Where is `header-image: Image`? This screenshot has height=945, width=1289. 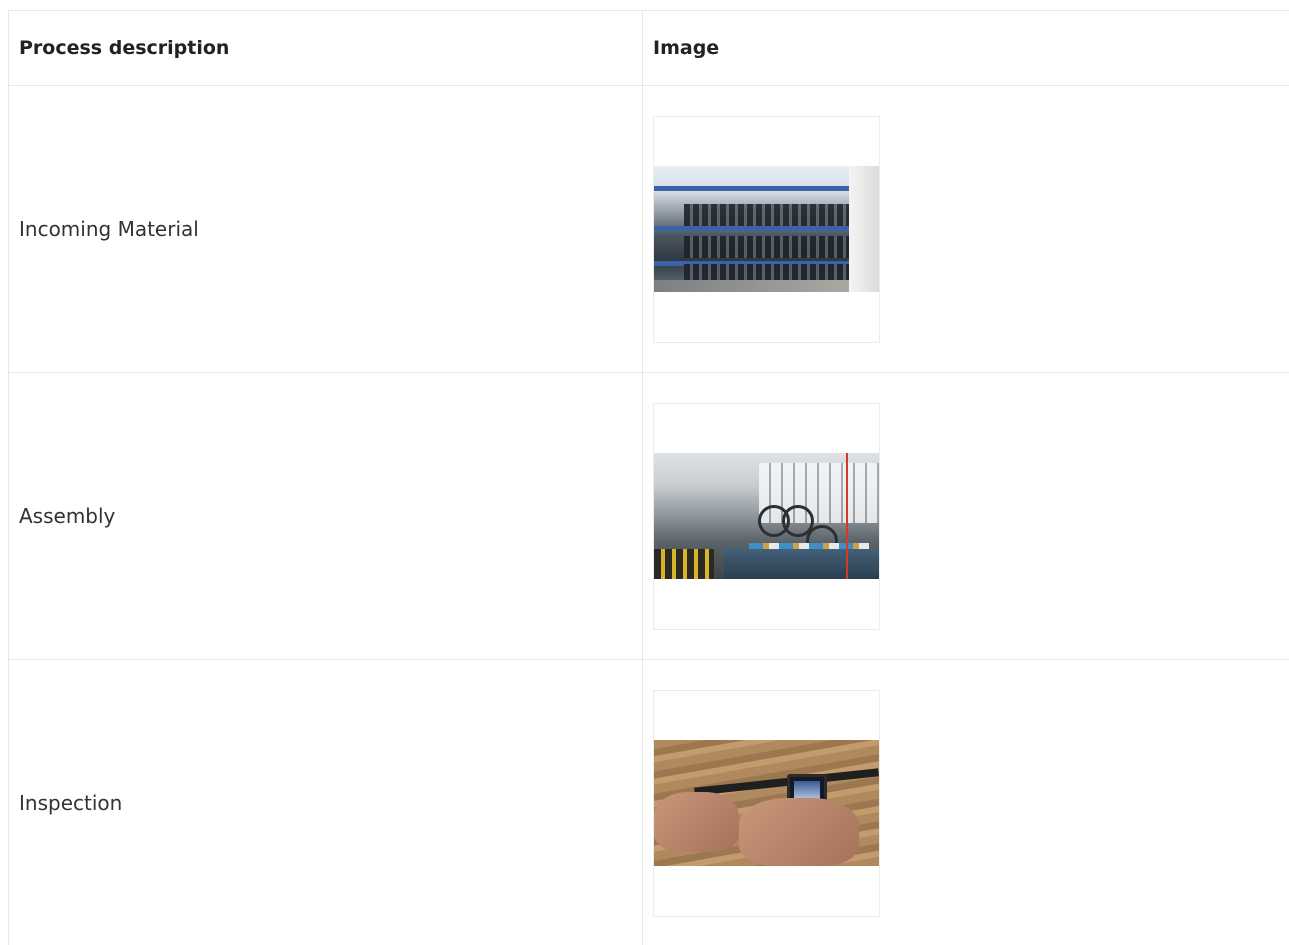
header-image: Image is located at coordinates (965, 48).